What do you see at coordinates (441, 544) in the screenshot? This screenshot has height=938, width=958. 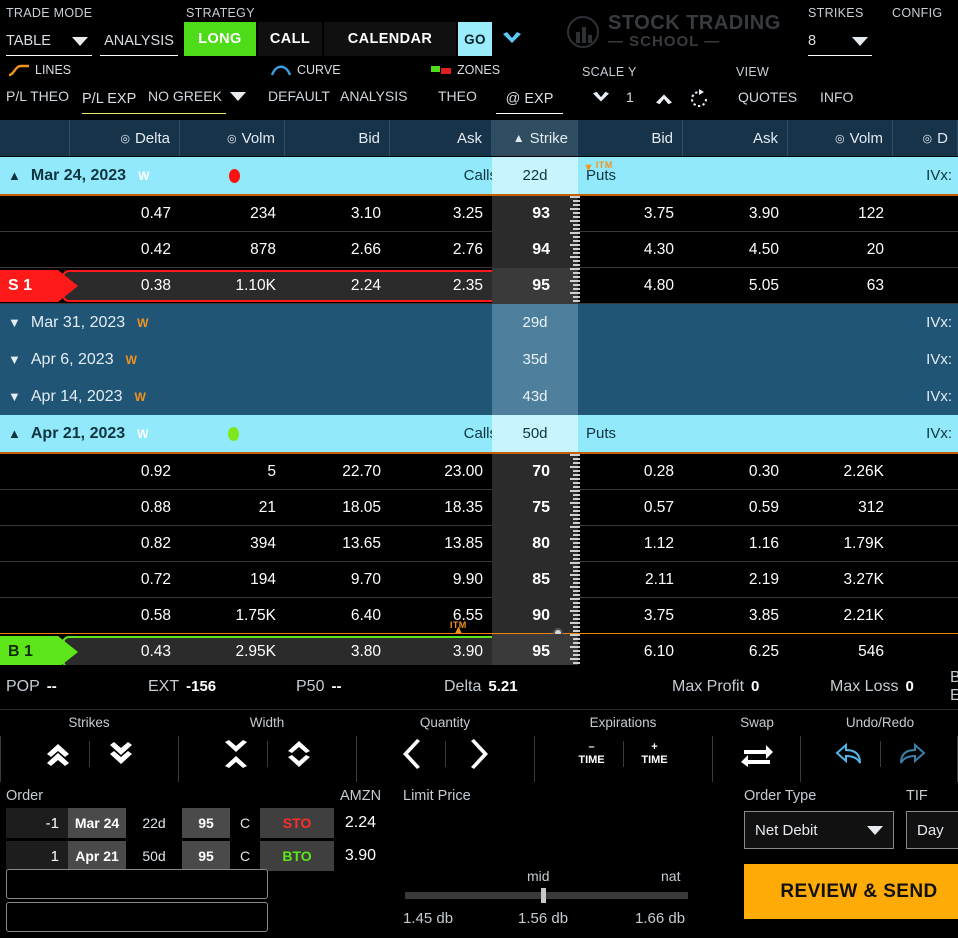 I see `cell-call-ask: 13.85` at bounding box center [441, 544].